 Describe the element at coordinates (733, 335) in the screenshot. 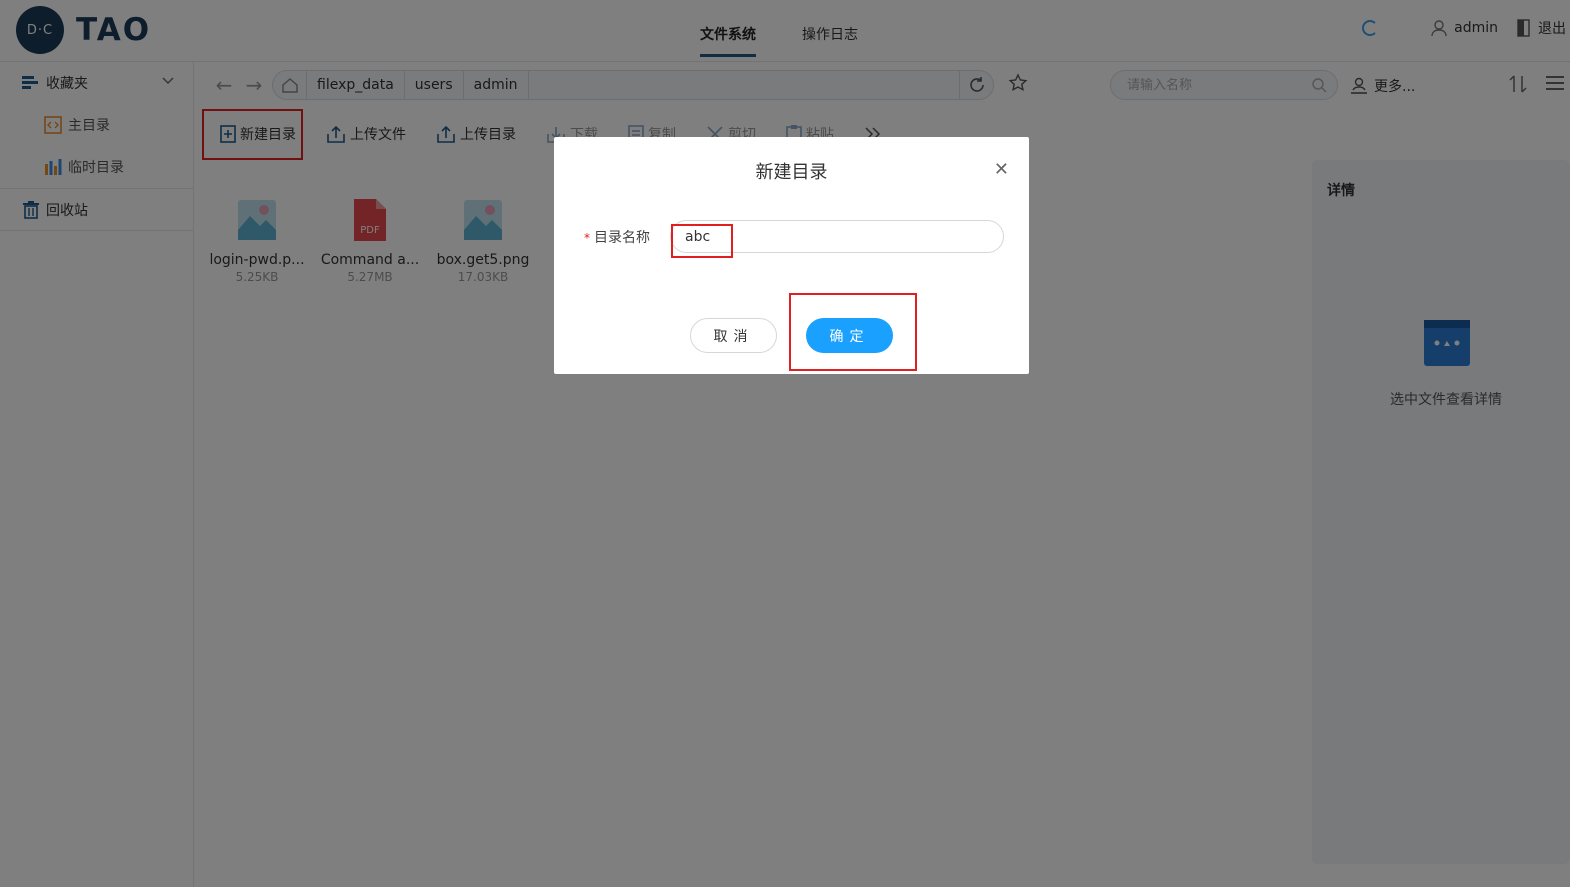

I see `cancel-button: 取消` at that location.